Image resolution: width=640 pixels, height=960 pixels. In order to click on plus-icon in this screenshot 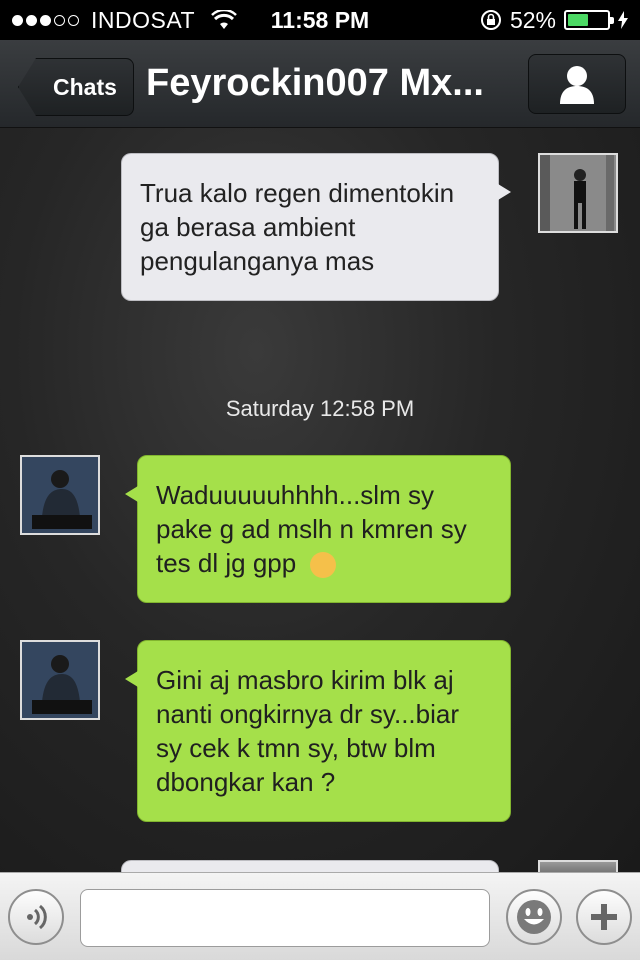, I will do `click(604, 917)`.